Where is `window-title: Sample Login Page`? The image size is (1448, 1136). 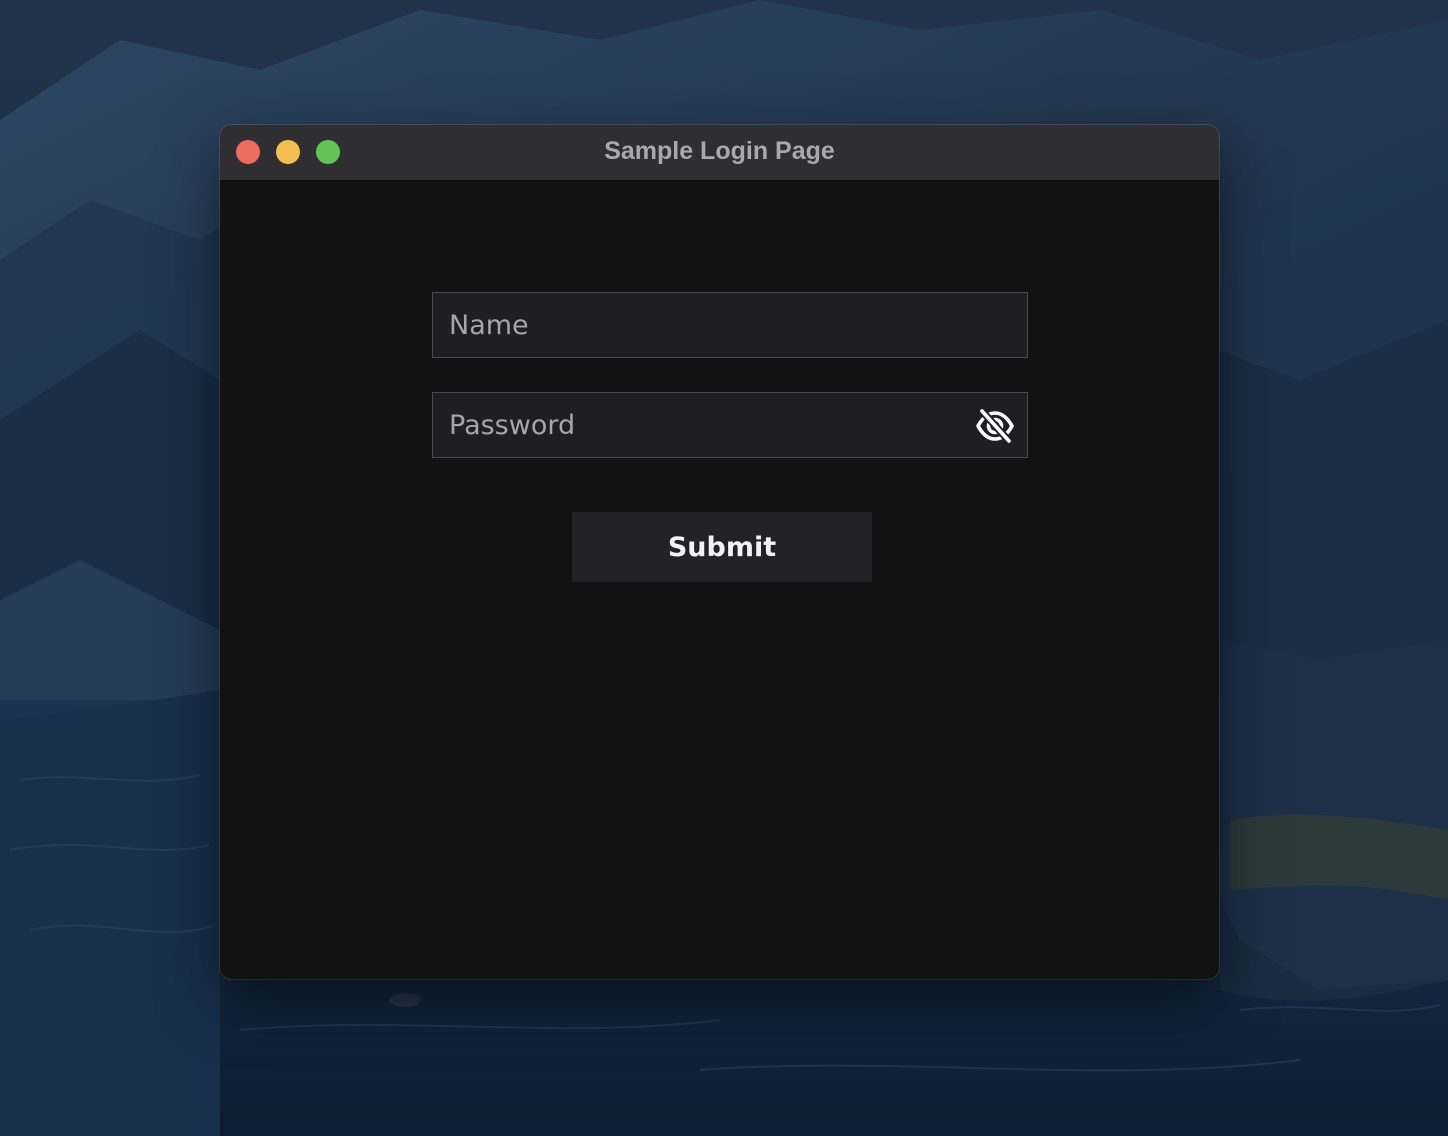 window-title: Sample Login Page is located at coordinates (719, 151).